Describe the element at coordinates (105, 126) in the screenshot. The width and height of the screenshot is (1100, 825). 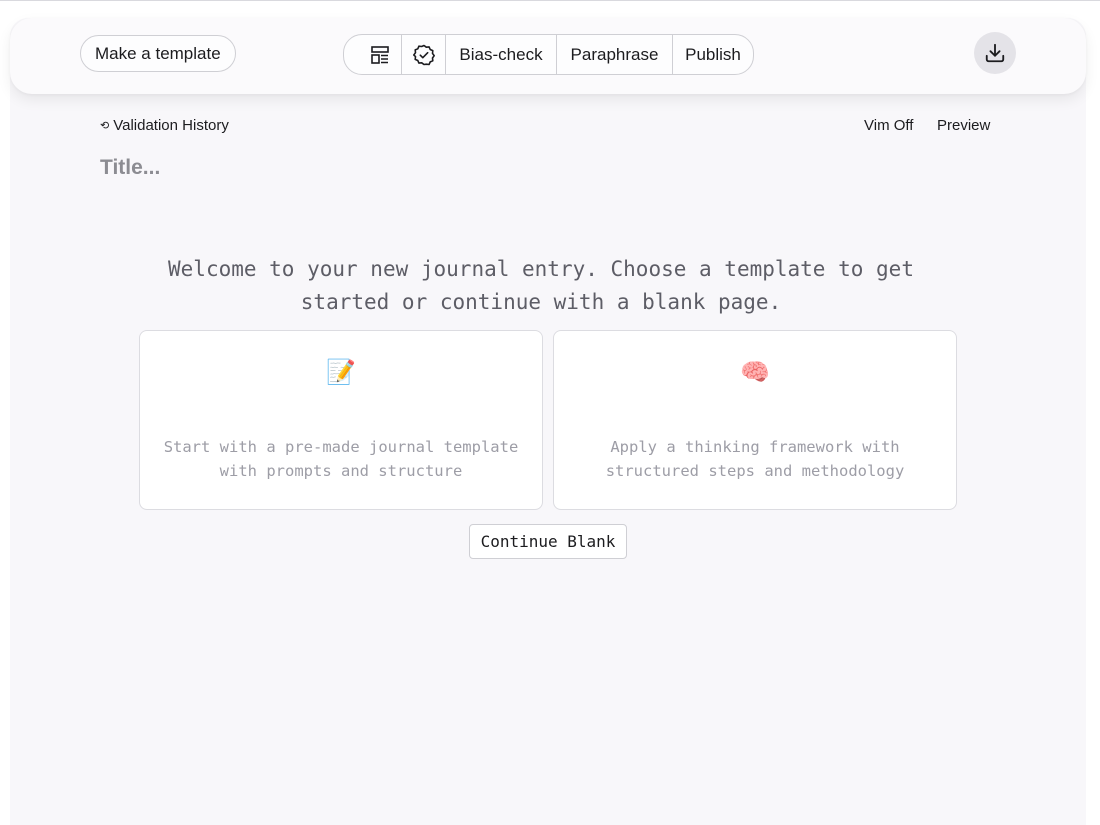
I see `history-icon: ⟲` at that location.